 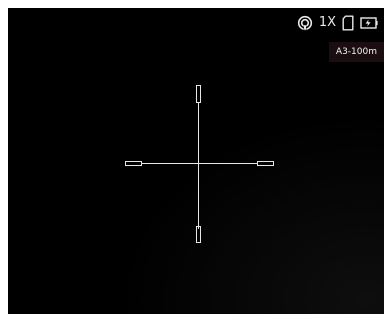 What do you see at coordinates (198, 234) in the screenshot?
I see `reticle-bottom-post` at bounding box center [198, 234].